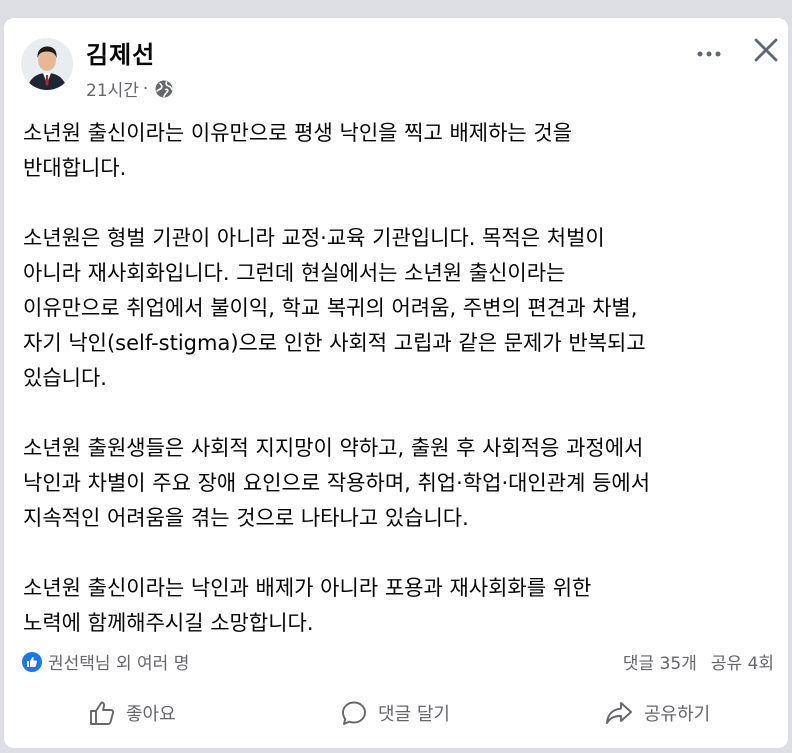 The height and width of the screenshot is (753, 792). I want to click on post-line: 낙인과 차별이 주요 장애 요인으로 작용하며, 취업·학업·대인관계 등에서, so click(337, 483).